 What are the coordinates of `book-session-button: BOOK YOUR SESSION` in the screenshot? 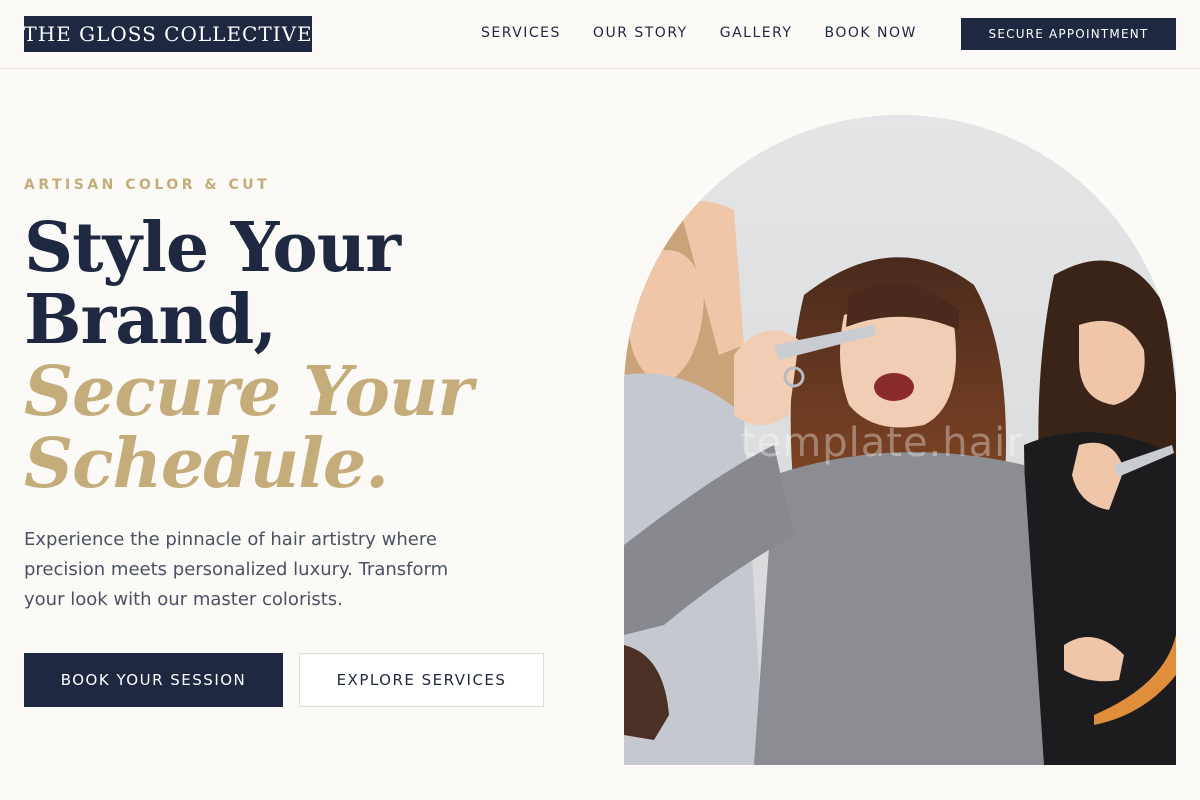 It's located at (153, 680).